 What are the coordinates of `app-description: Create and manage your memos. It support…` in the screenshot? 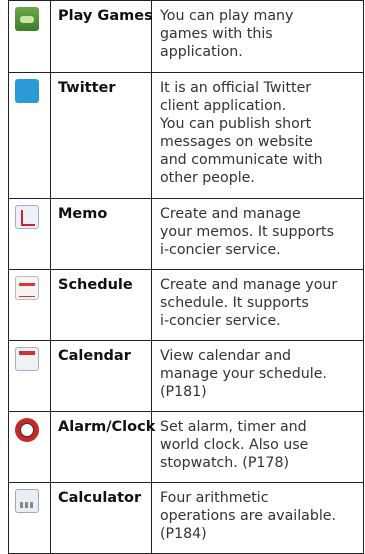 It's located at (247, 232).